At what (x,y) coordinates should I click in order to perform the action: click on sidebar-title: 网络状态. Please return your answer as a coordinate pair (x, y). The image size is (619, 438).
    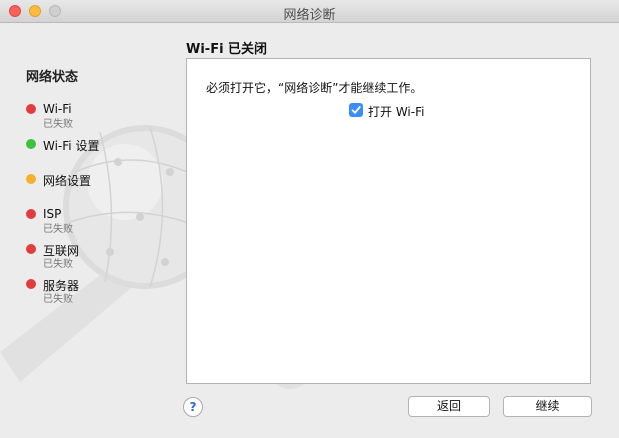
    Looking at the image, I should click on (52, 77).